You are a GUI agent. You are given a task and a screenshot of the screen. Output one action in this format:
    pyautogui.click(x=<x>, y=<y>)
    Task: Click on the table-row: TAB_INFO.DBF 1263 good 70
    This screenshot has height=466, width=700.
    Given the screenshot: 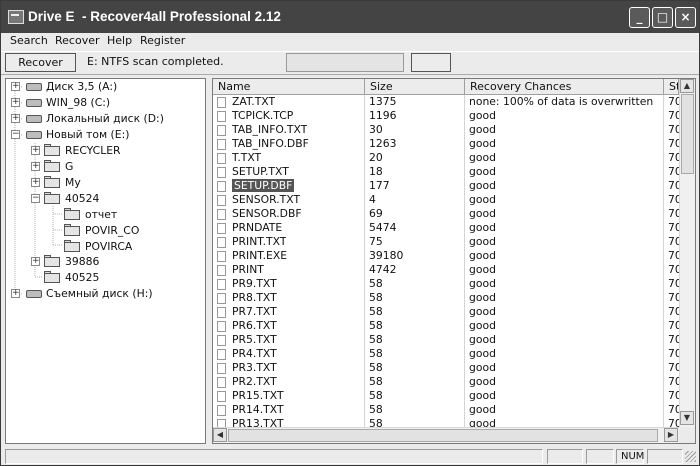 What is the action you would take?
    pyautogui.click(x=446, y=144)
    